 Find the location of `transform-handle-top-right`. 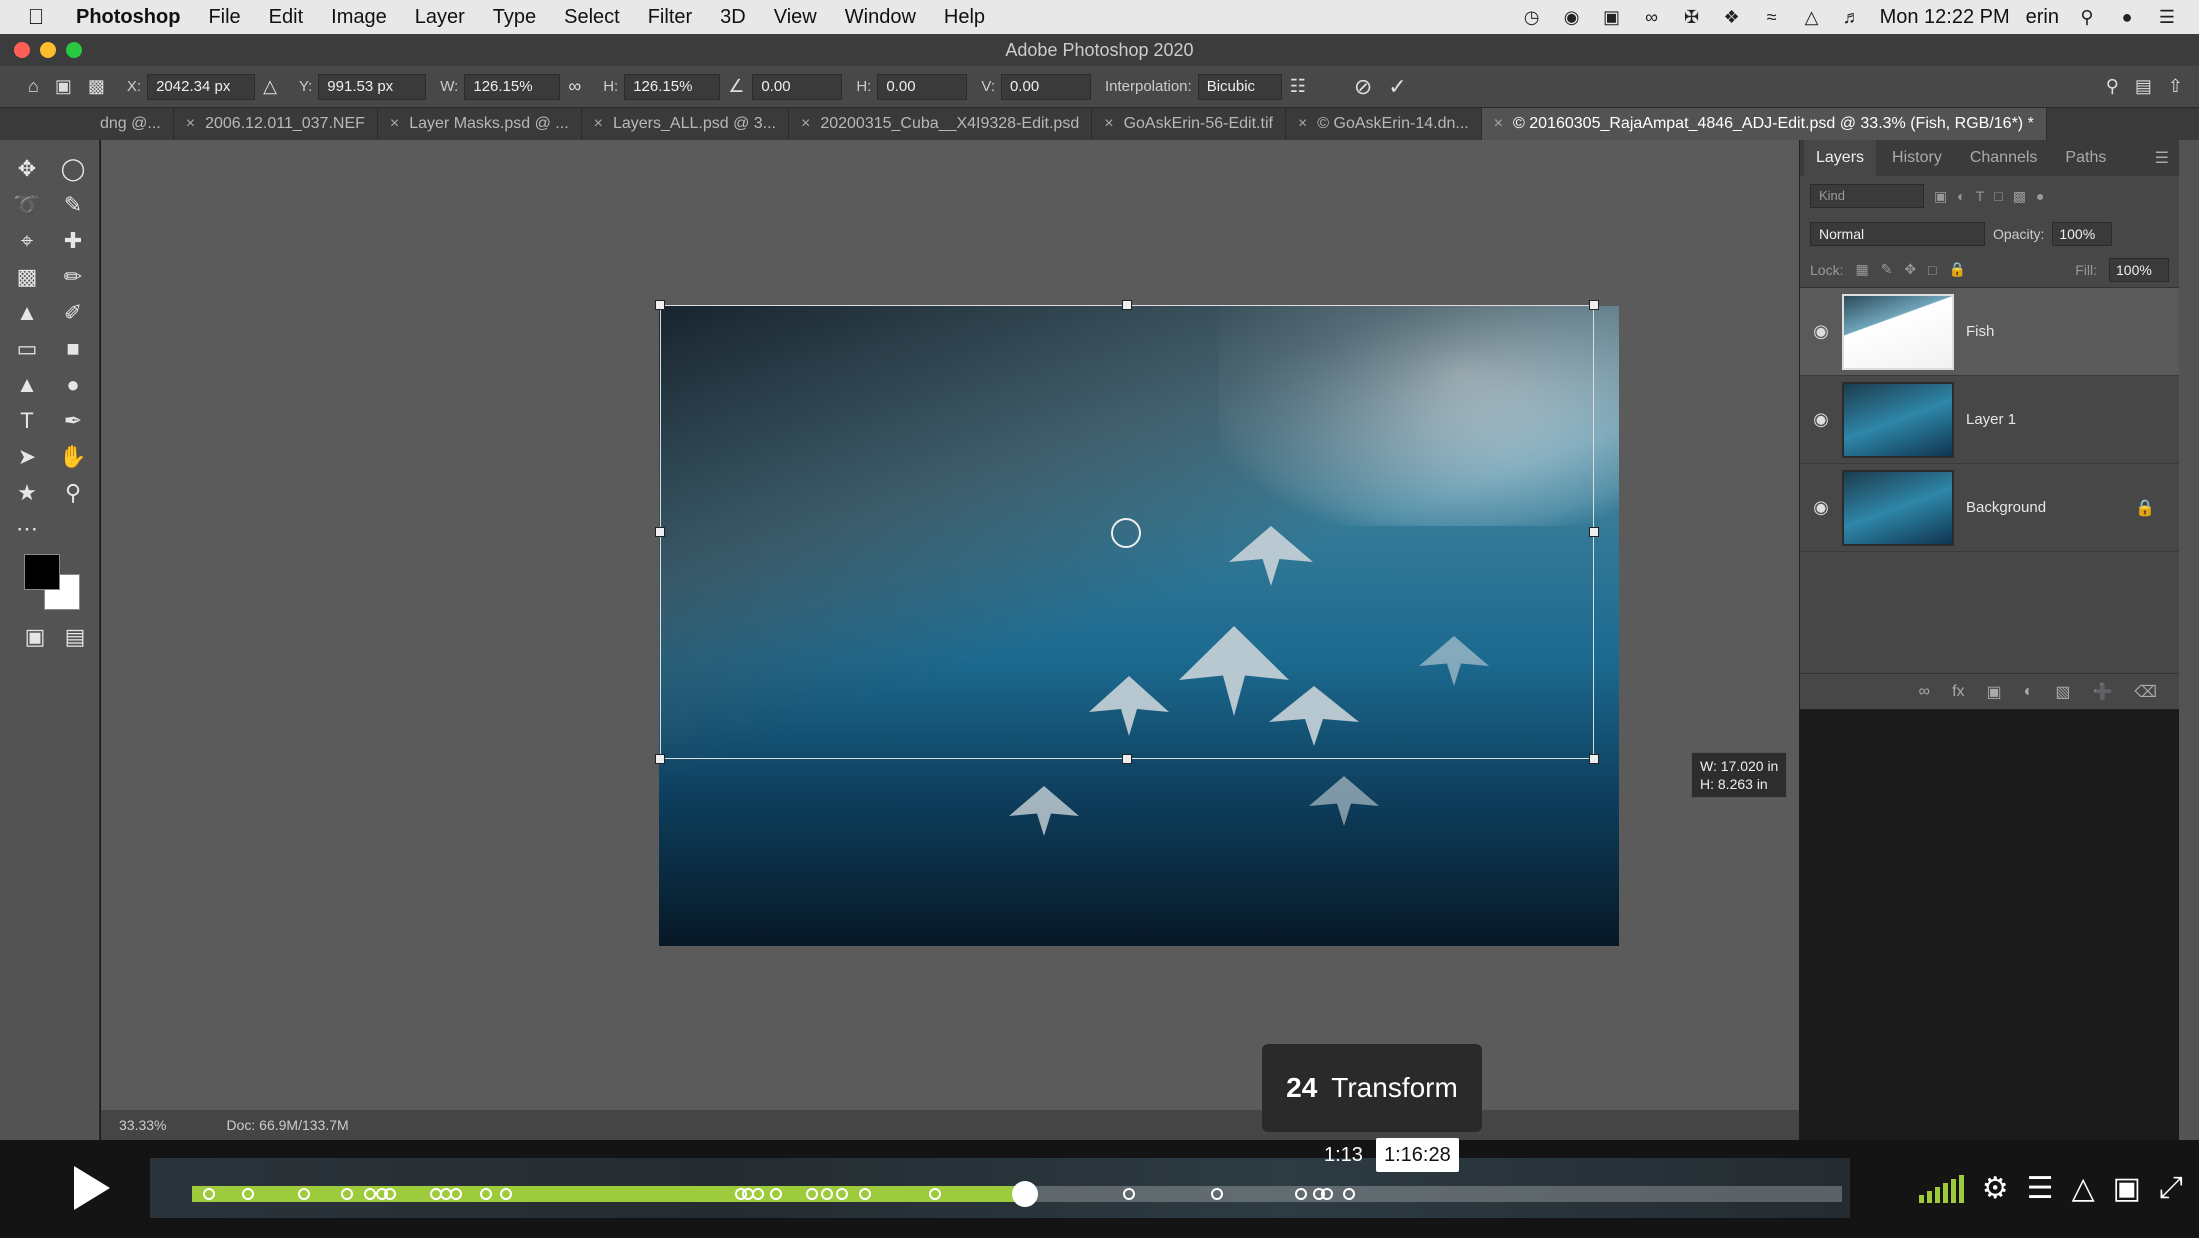

transform-handle-top-right is located at coordinates (1594, 305).